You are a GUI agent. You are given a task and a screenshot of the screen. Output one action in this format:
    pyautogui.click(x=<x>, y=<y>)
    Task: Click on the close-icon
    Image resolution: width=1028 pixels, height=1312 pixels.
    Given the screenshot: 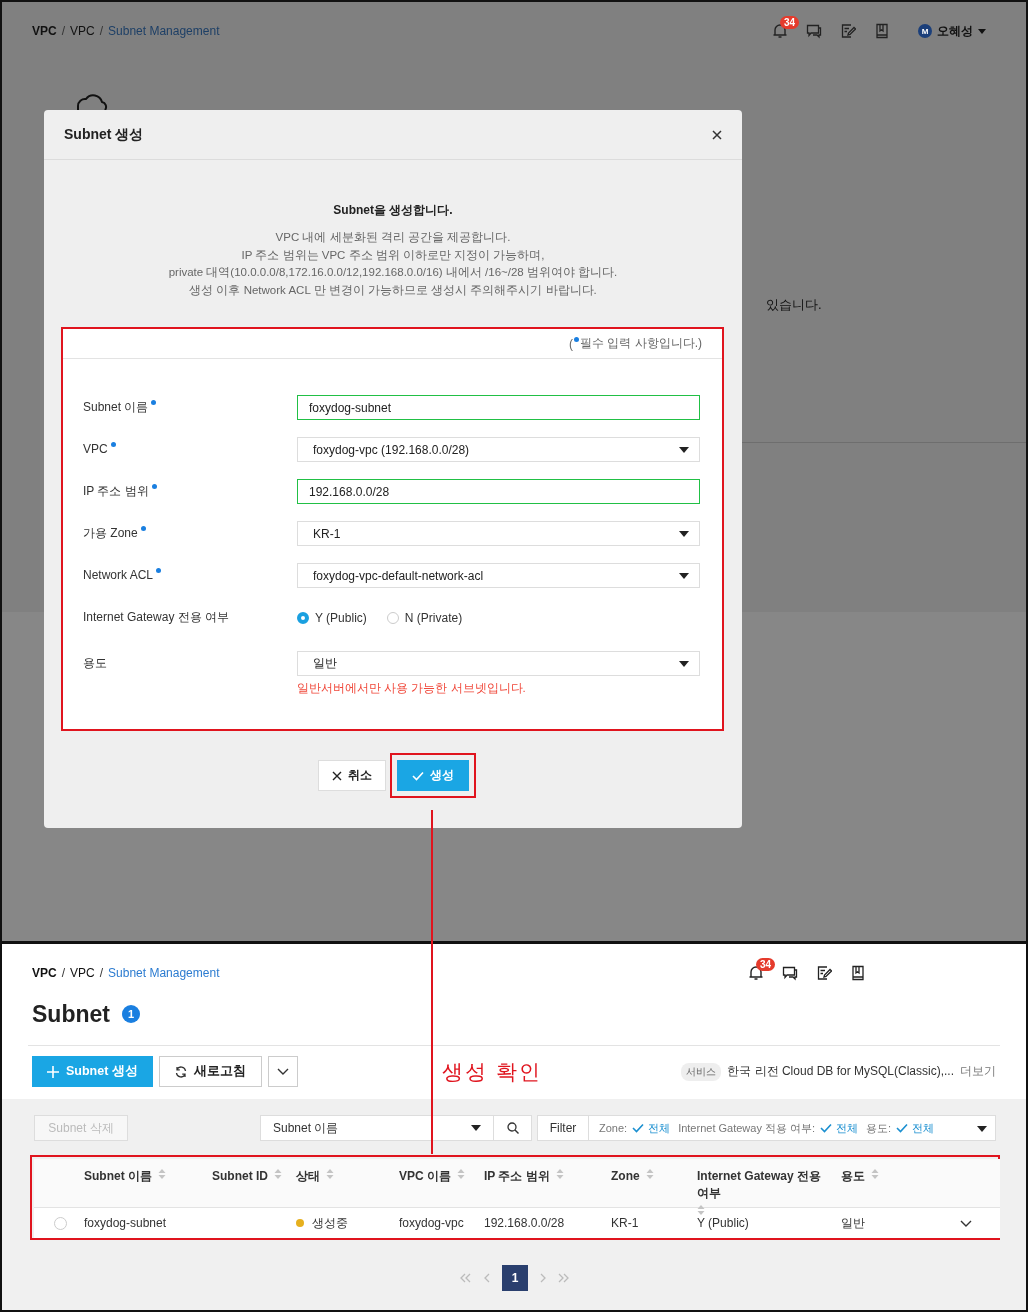 What is the action you would take?
    pyautogui.click(x=717, y=134)
    